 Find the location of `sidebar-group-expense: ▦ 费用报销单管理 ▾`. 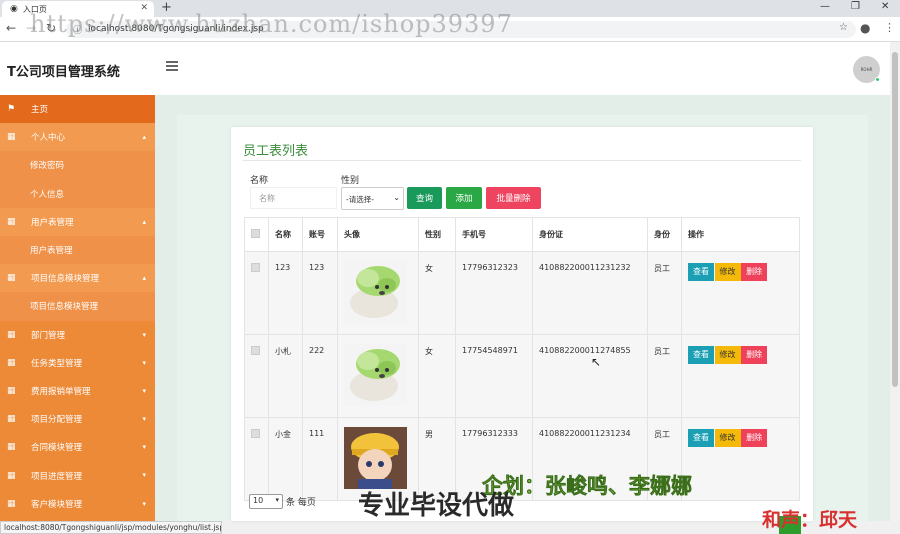

sidebar-group-expense: ▦ 费用报销单管理 ▾ is located at coordinates (77, 391).